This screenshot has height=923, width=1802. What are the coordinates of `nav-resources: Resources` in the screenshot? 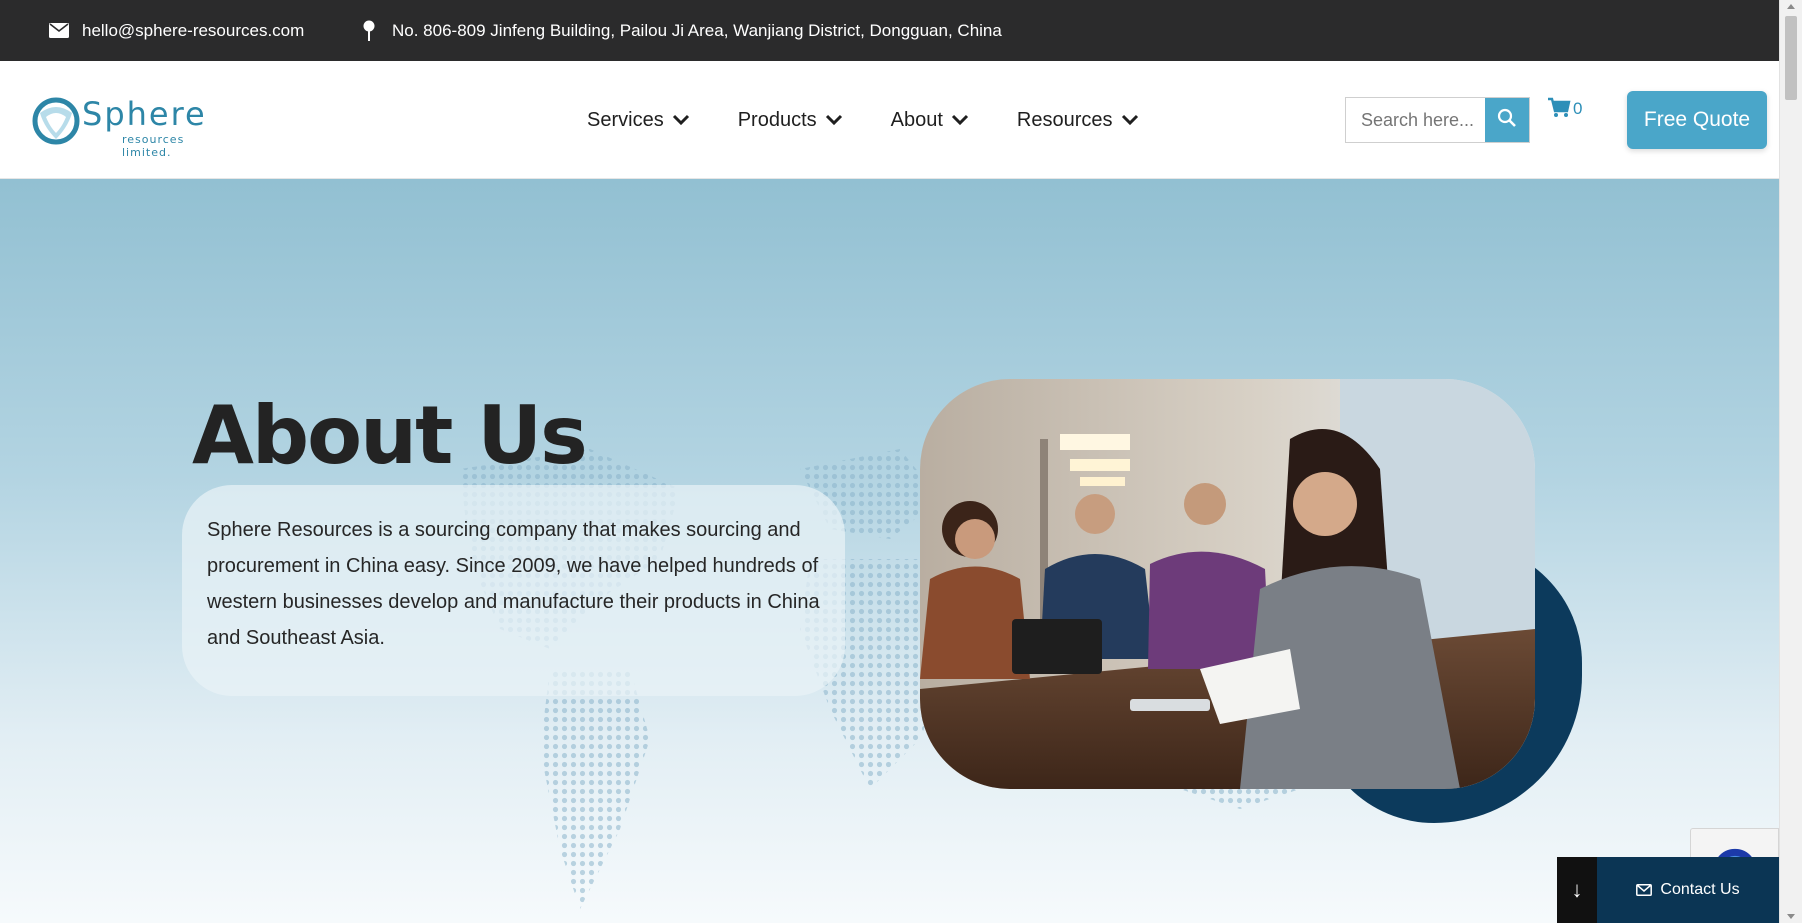 It's located at (1078, 120).